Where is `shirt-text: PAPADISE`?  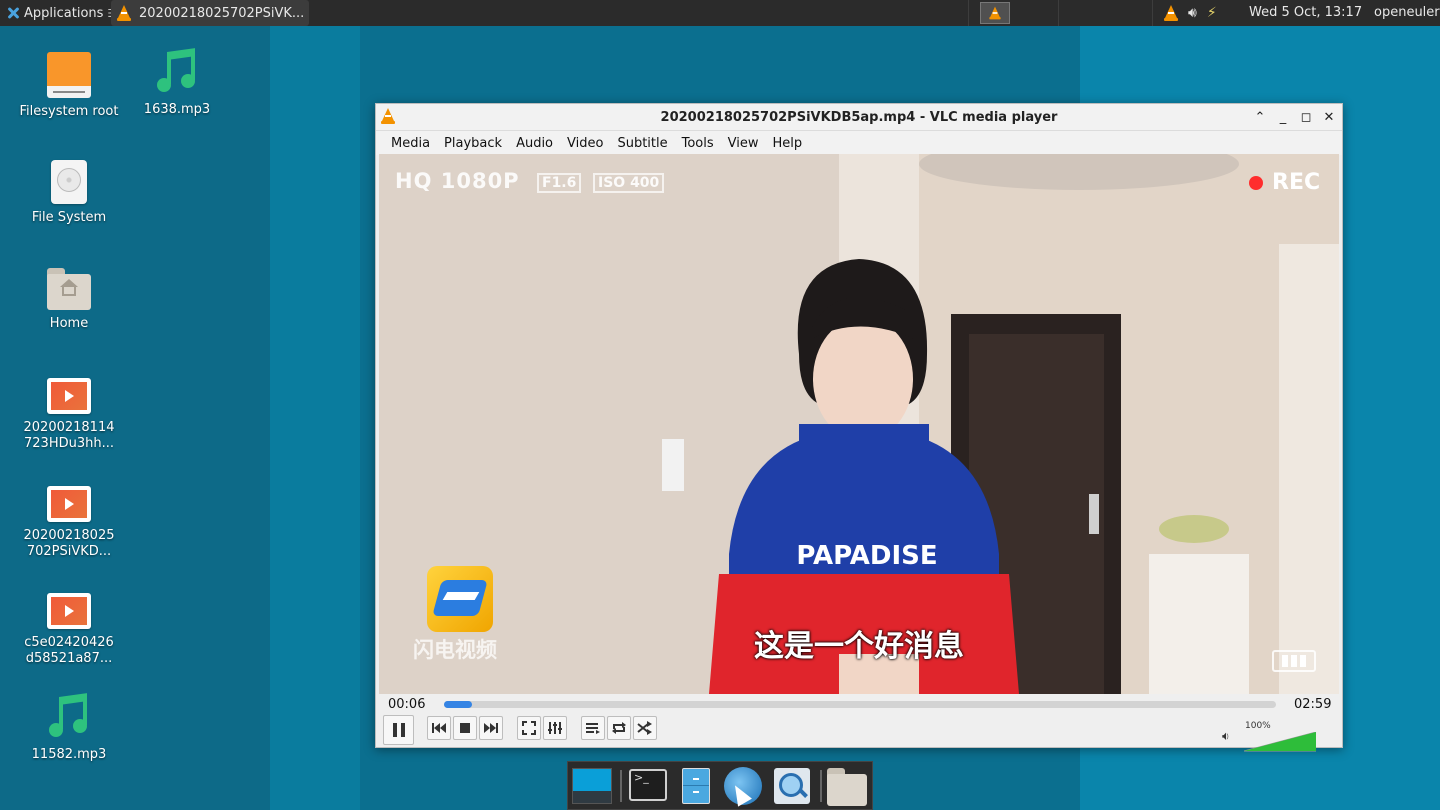 shirt-text: PAPADISE is located at coordinates (866, 556).